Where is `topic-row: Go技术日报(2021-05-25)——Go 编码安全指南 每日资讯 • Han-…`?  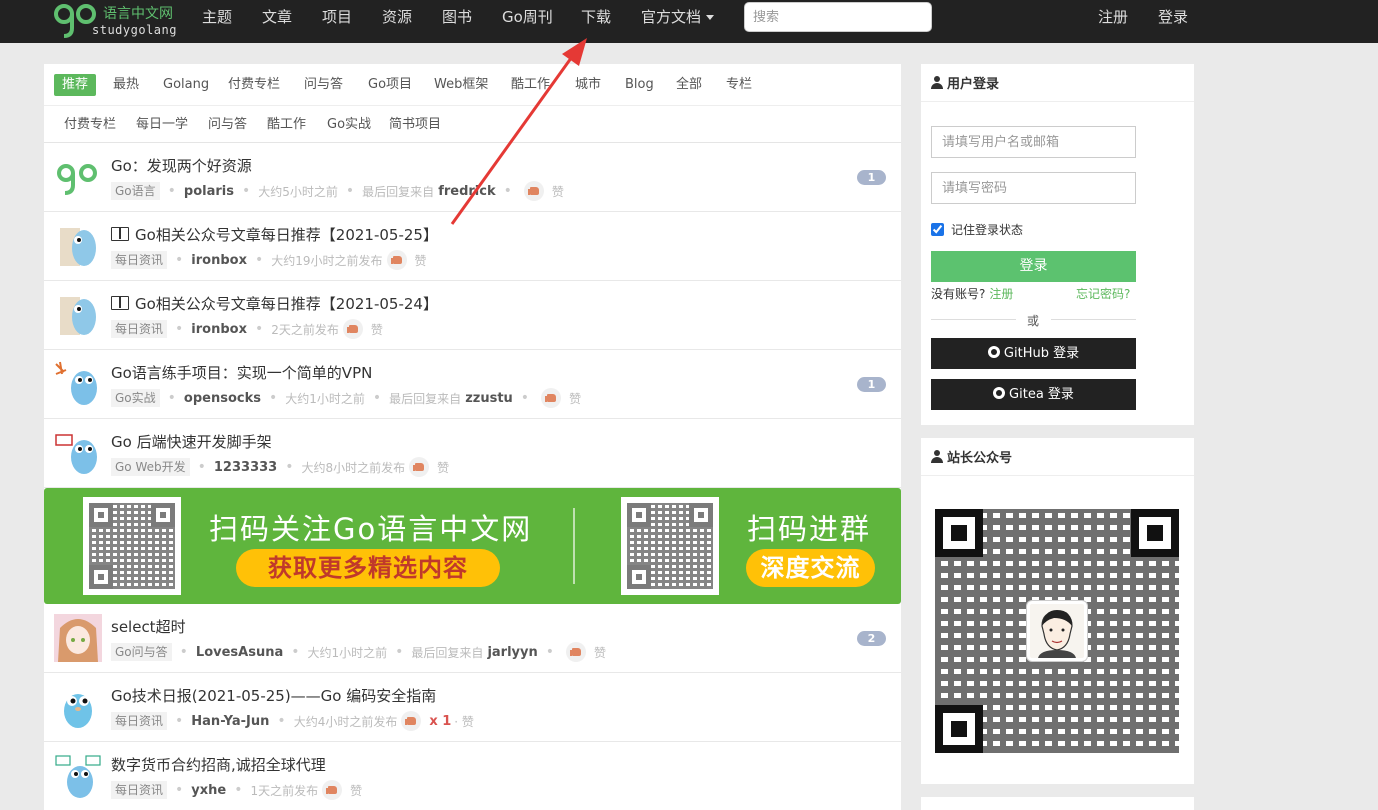 topic-row: Go技术日报(2021-05-25)——Go 编码安全指南 每日资讯 • Han-… is located at coordinates (472, 707).